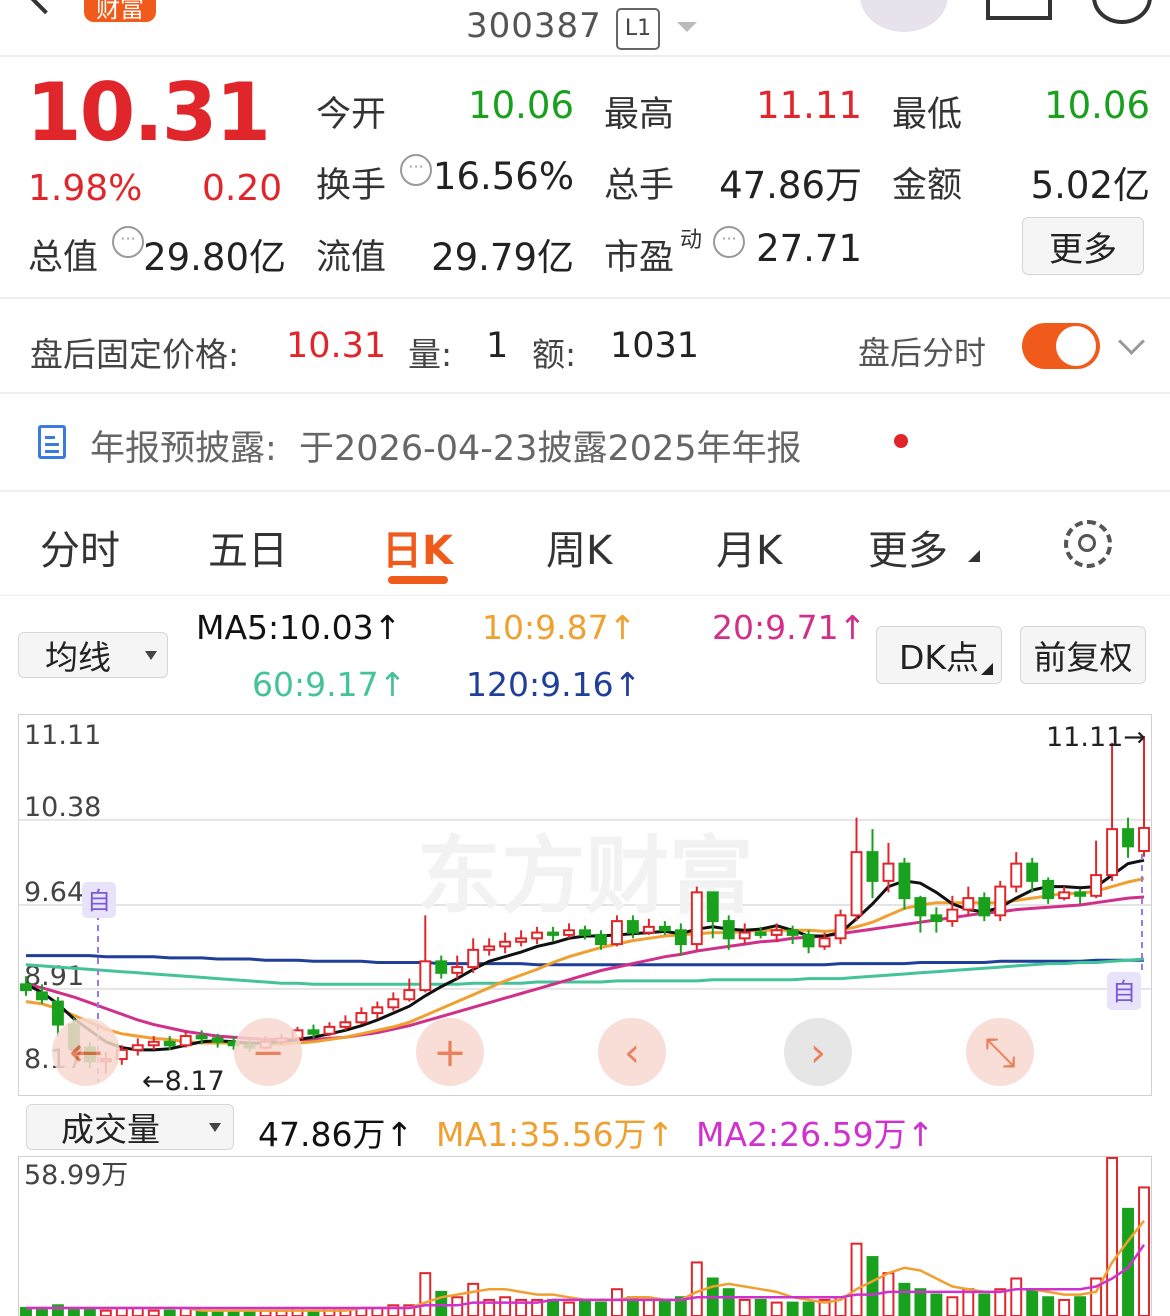  Describe the element at coordinates (497, 346) in the screenshot. I see `afterhours-qty: 1` at that location.